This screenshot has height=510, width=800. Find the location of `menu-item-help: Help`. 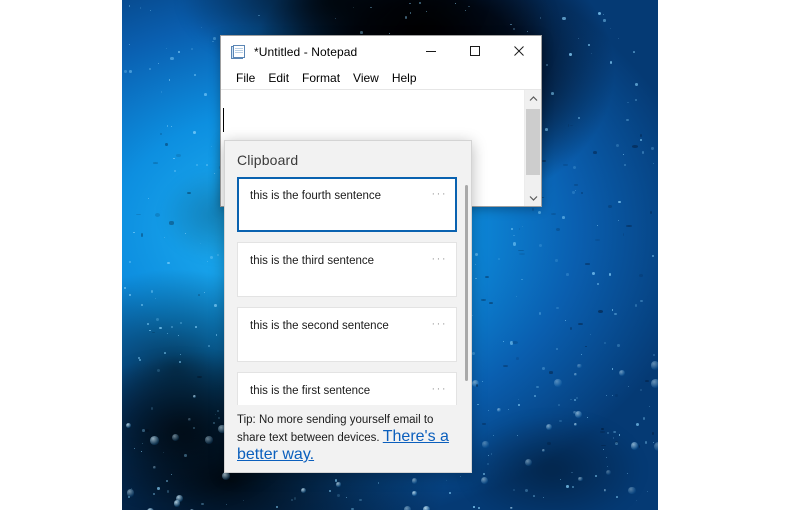

menu-item-help: Help is located at coordinates (405, 78).